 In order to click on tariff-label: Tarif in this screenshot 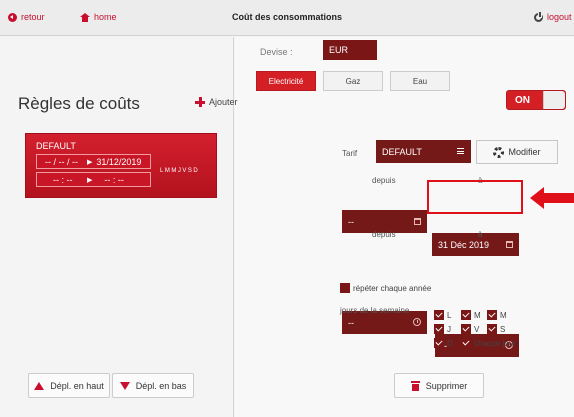, I will do `click(350, 153)`.